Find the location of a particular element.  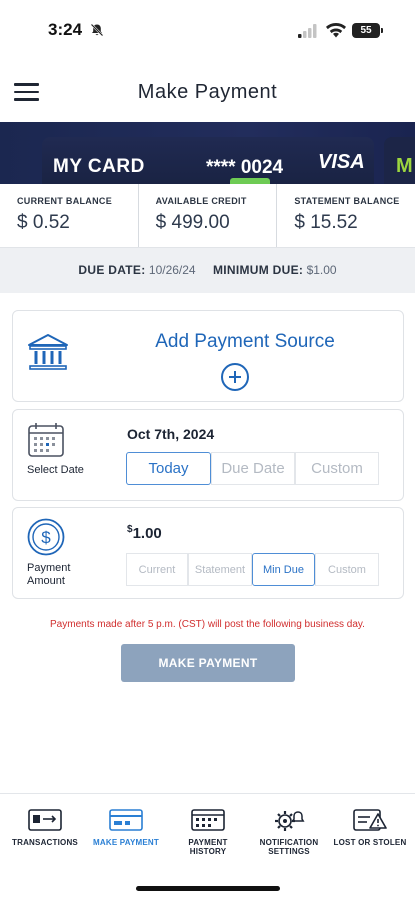

selected-card: MY CARD **** 0024 VISA is located at coordinates (208, 160).